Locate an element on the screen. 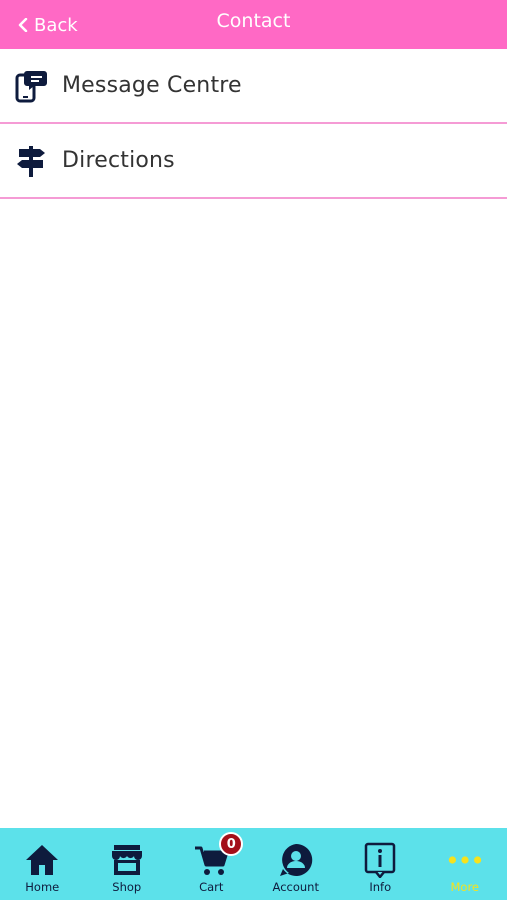  message-phone-icon is located at coordinates (31, 86).